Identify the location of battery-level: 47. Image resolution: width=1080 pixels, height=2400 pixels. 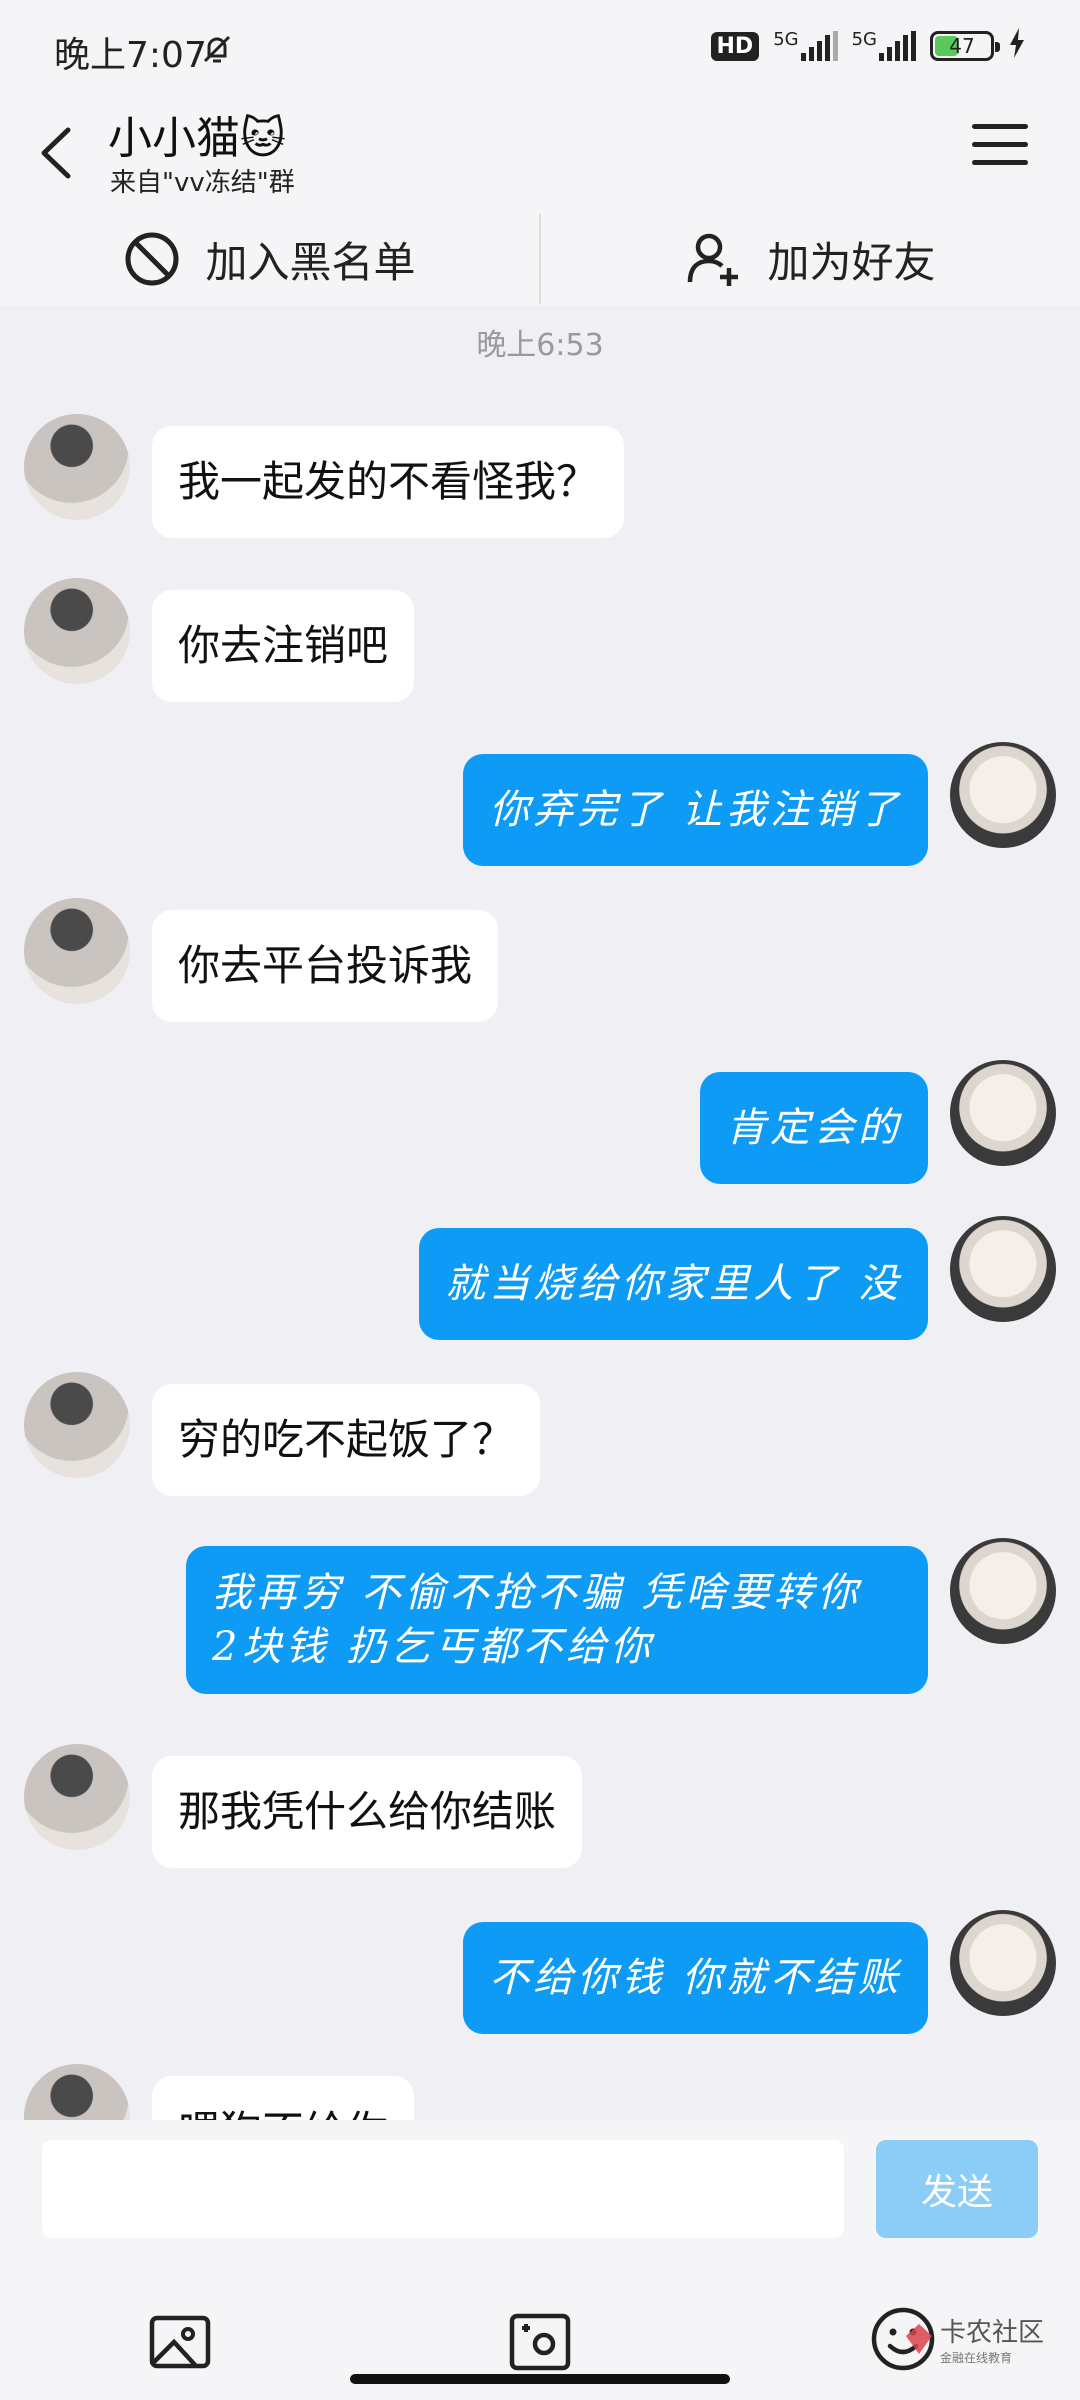
(962, 46).